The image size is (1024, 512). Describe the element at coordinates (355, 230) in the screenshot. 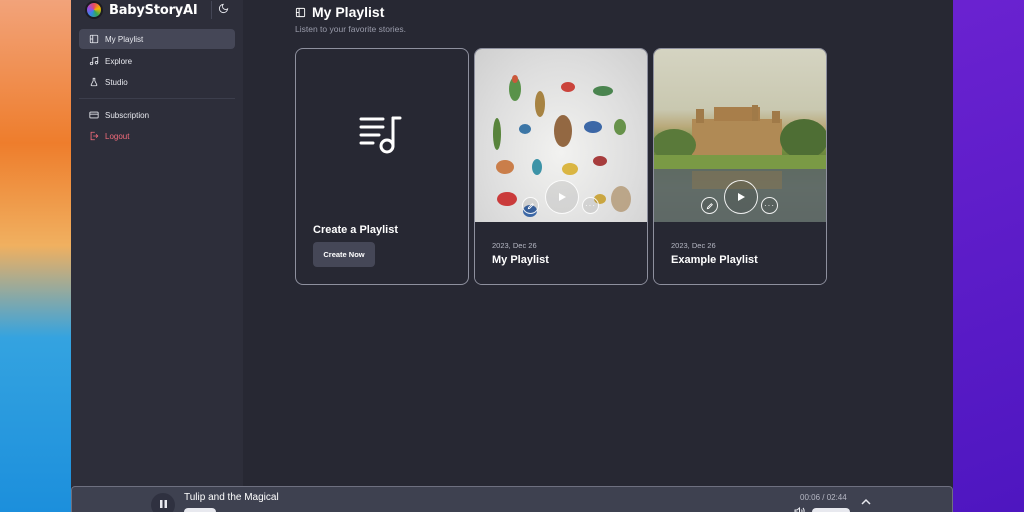

I see `create-playlist-title: Create a Playlist` at that location.